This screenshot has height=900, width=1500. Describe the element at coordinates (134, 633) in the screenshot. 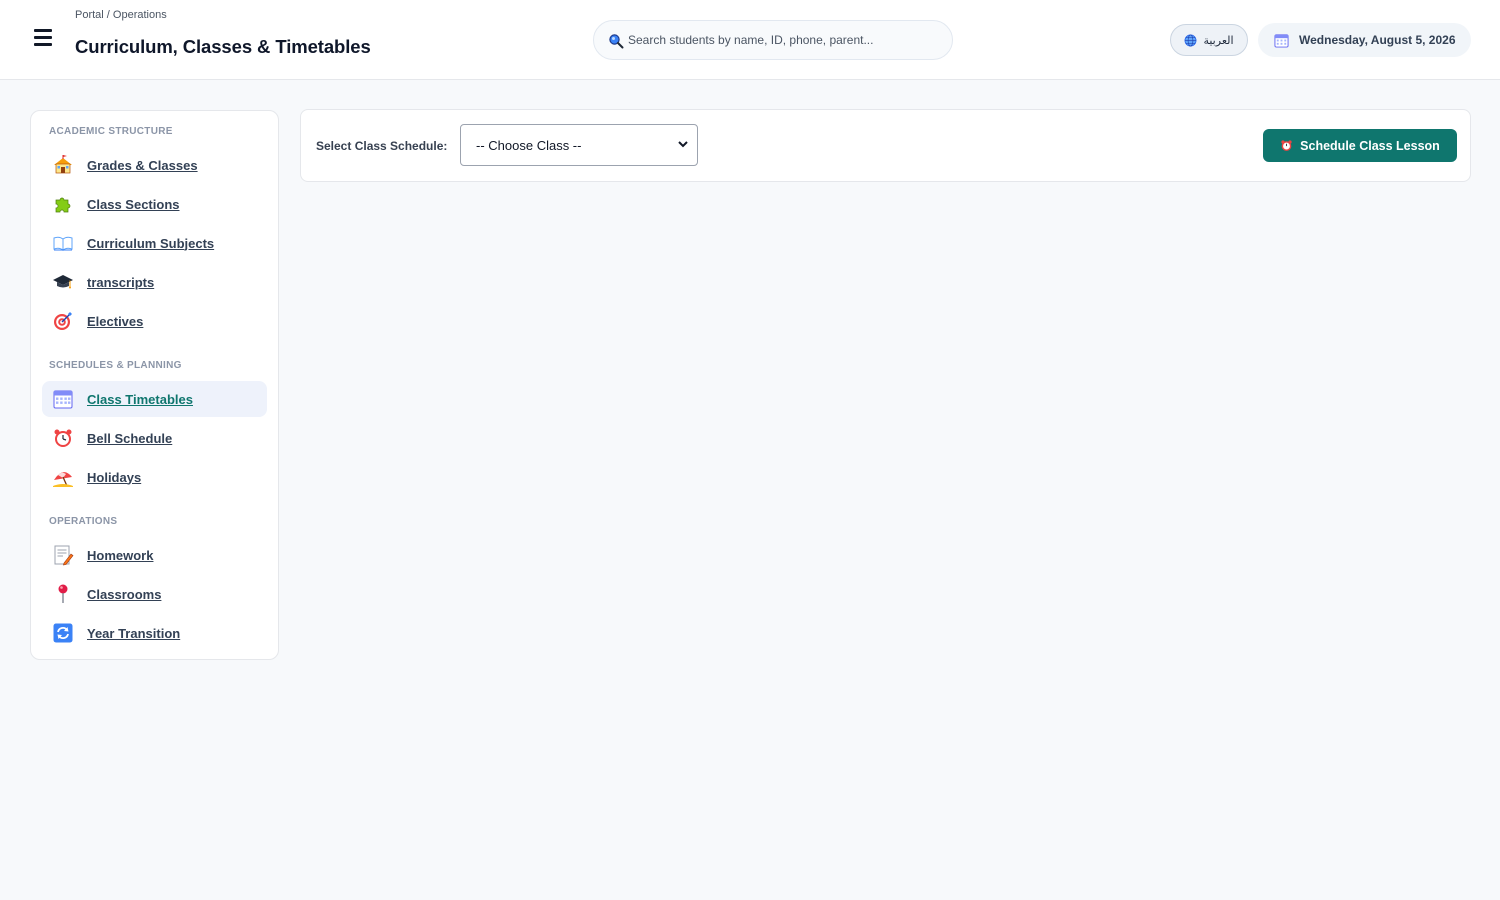

I see `sidebar-item-label: Year Transition` at that location.